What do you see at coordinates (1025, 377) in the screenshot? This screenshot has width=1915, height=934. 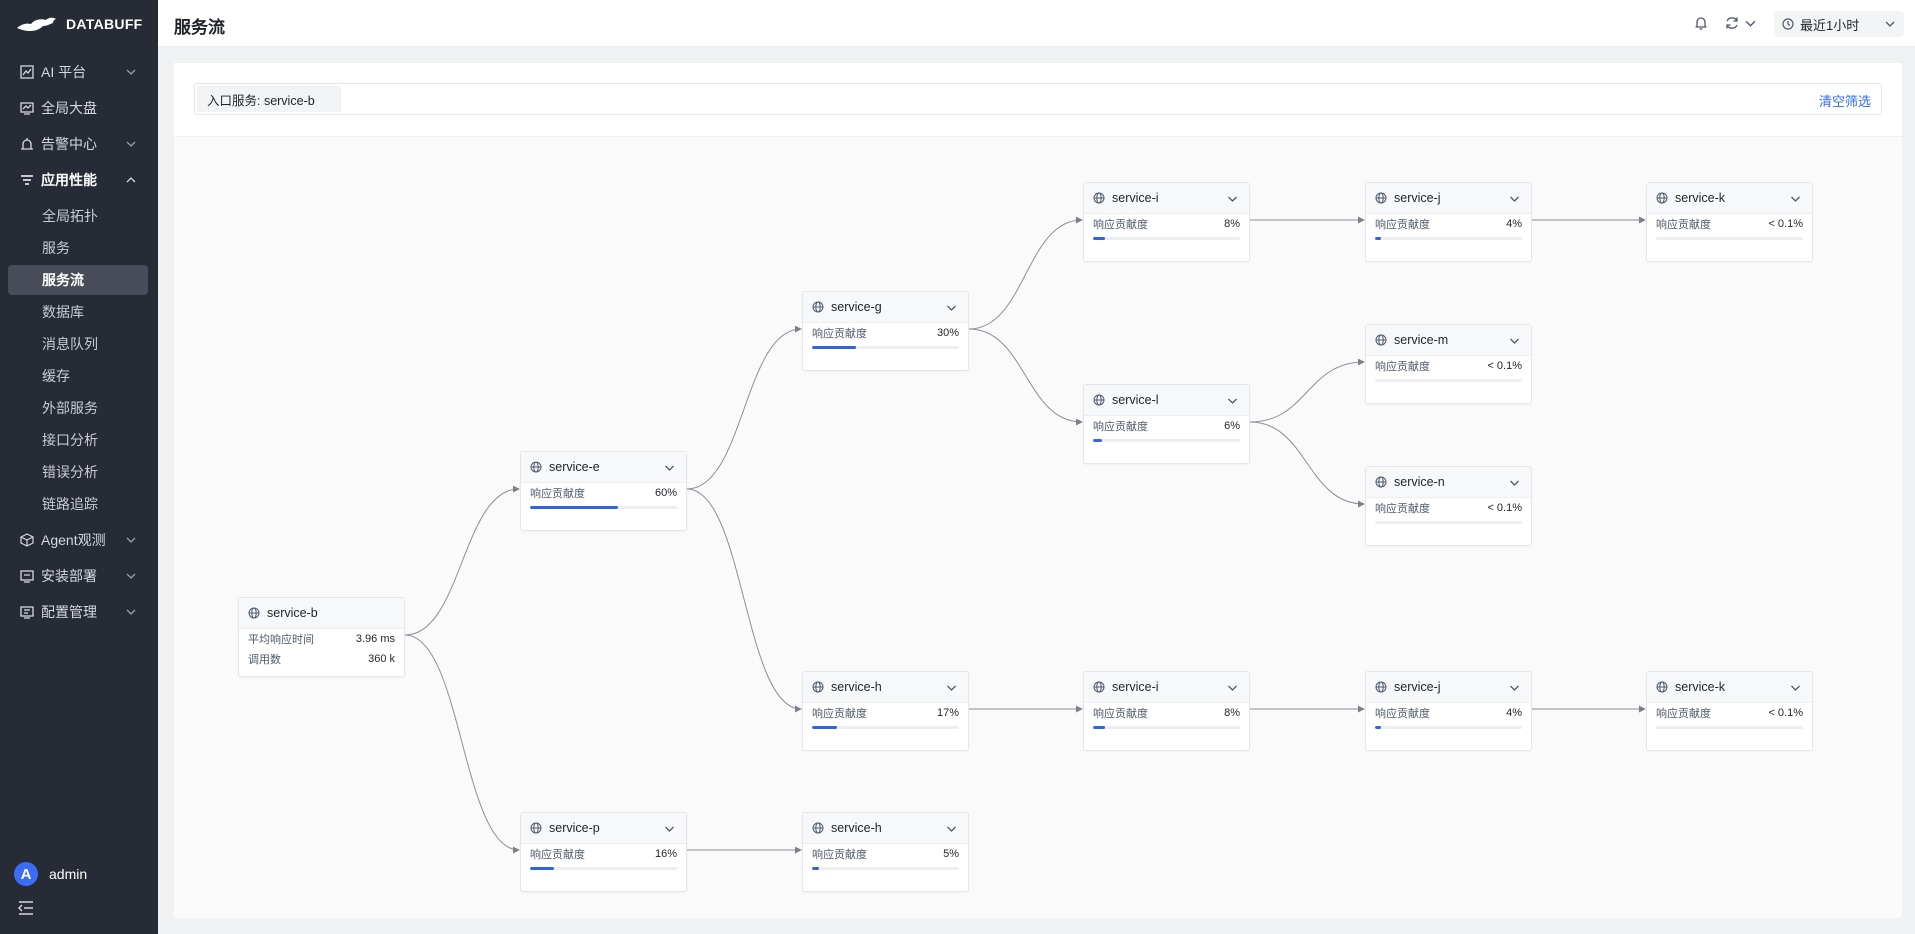 I see `flow-edge-g-l` at bounding box center [1025, 377].